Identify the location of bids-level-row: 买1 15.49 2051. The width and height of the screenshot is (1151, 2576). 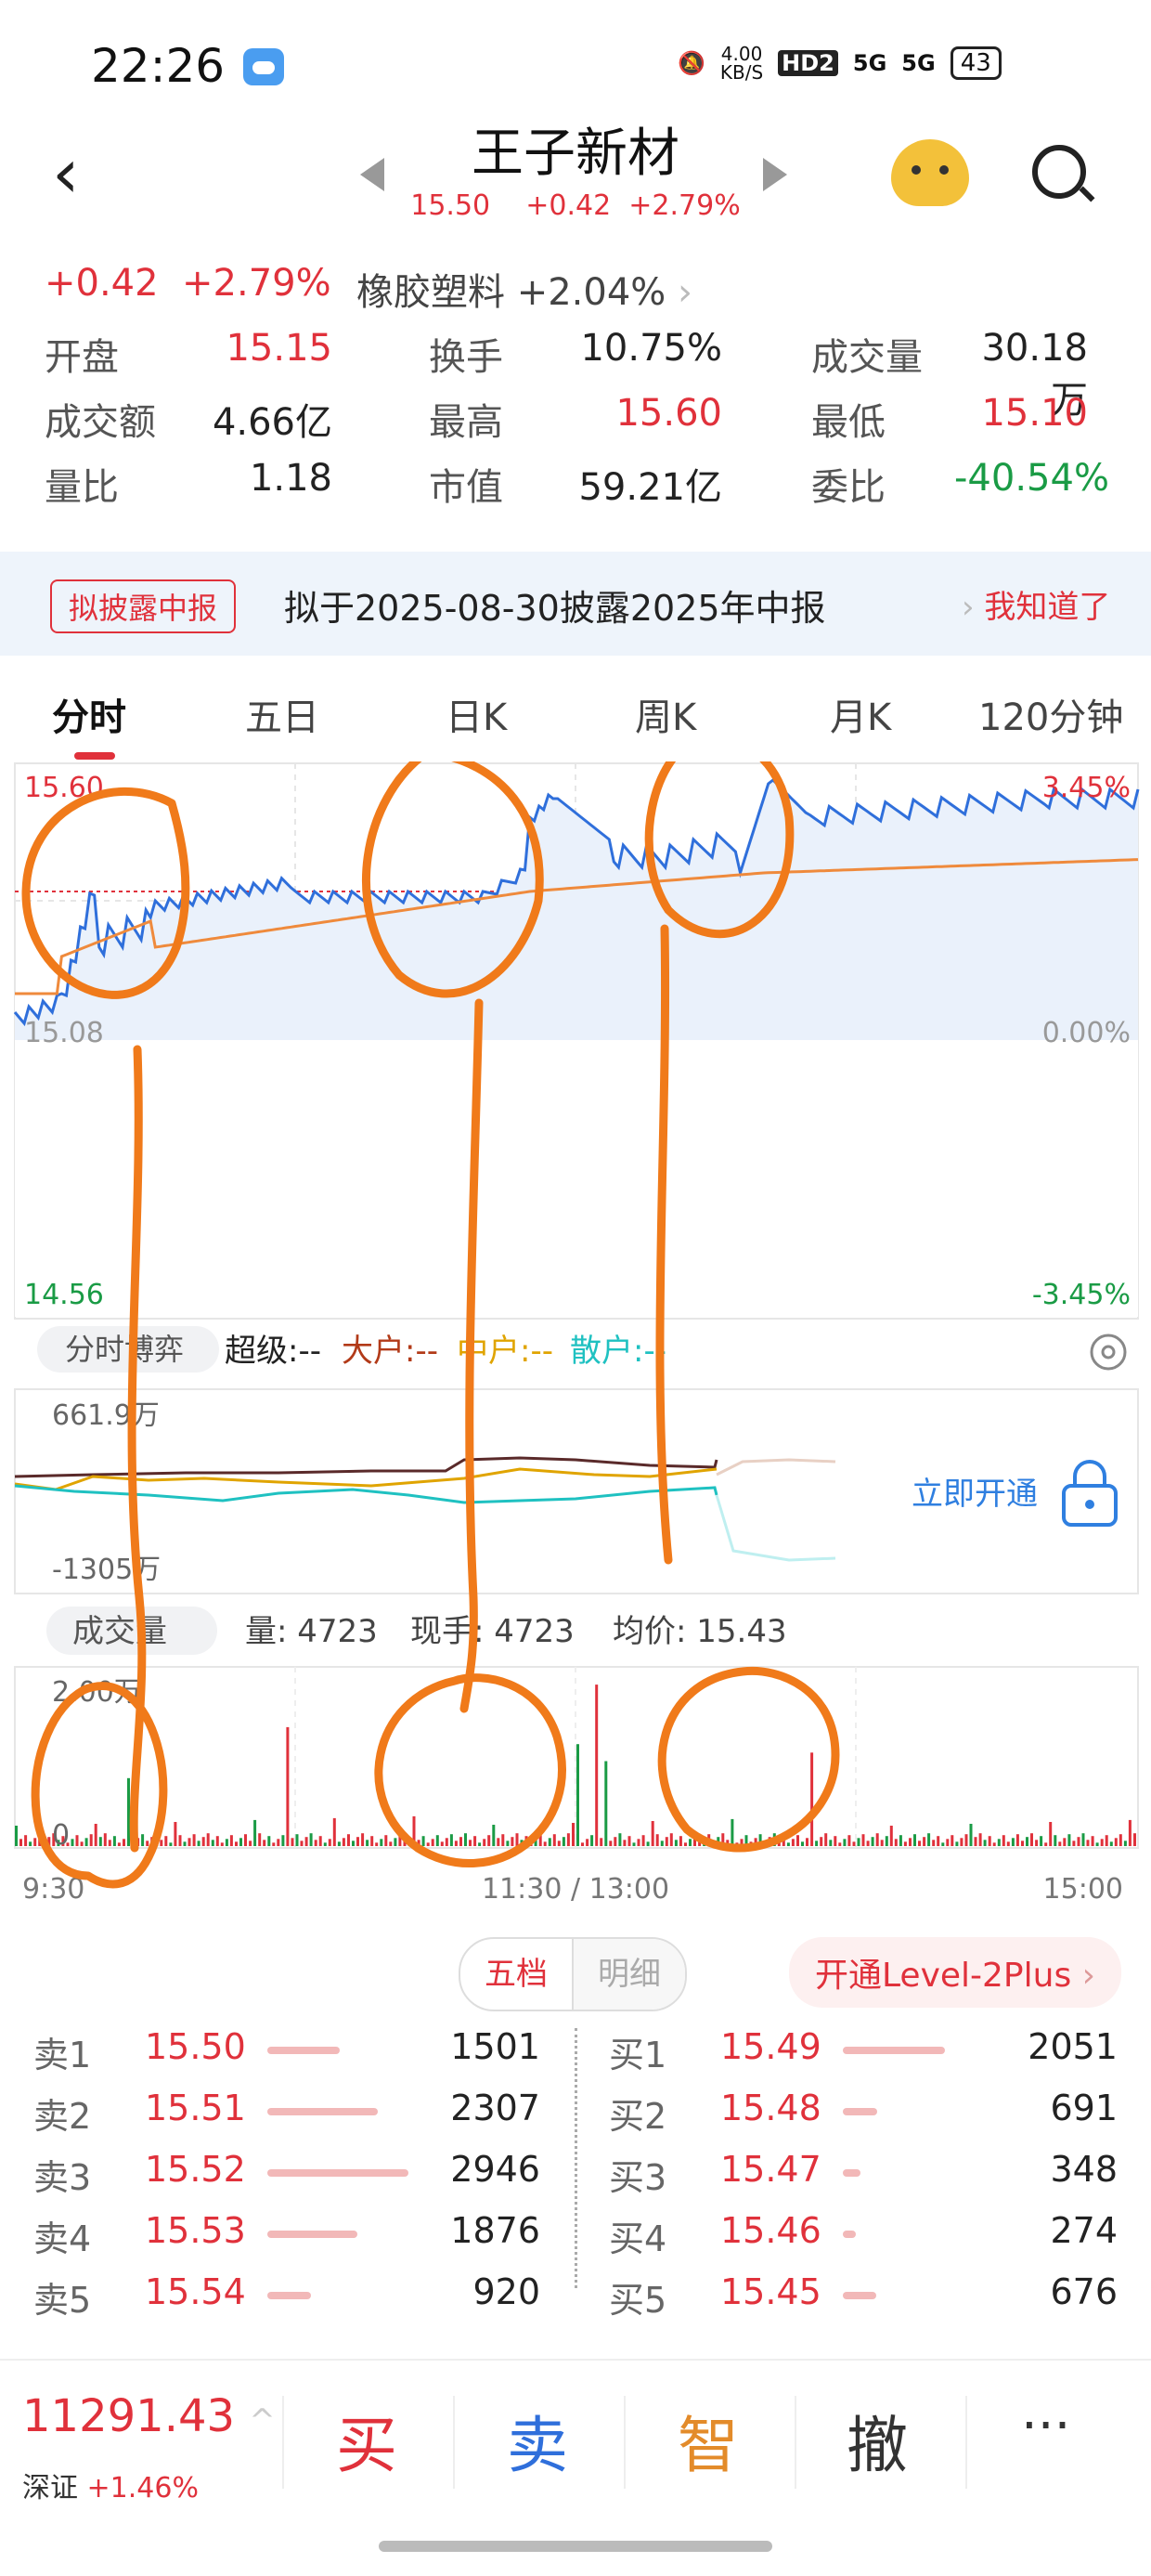
(863, 2056).